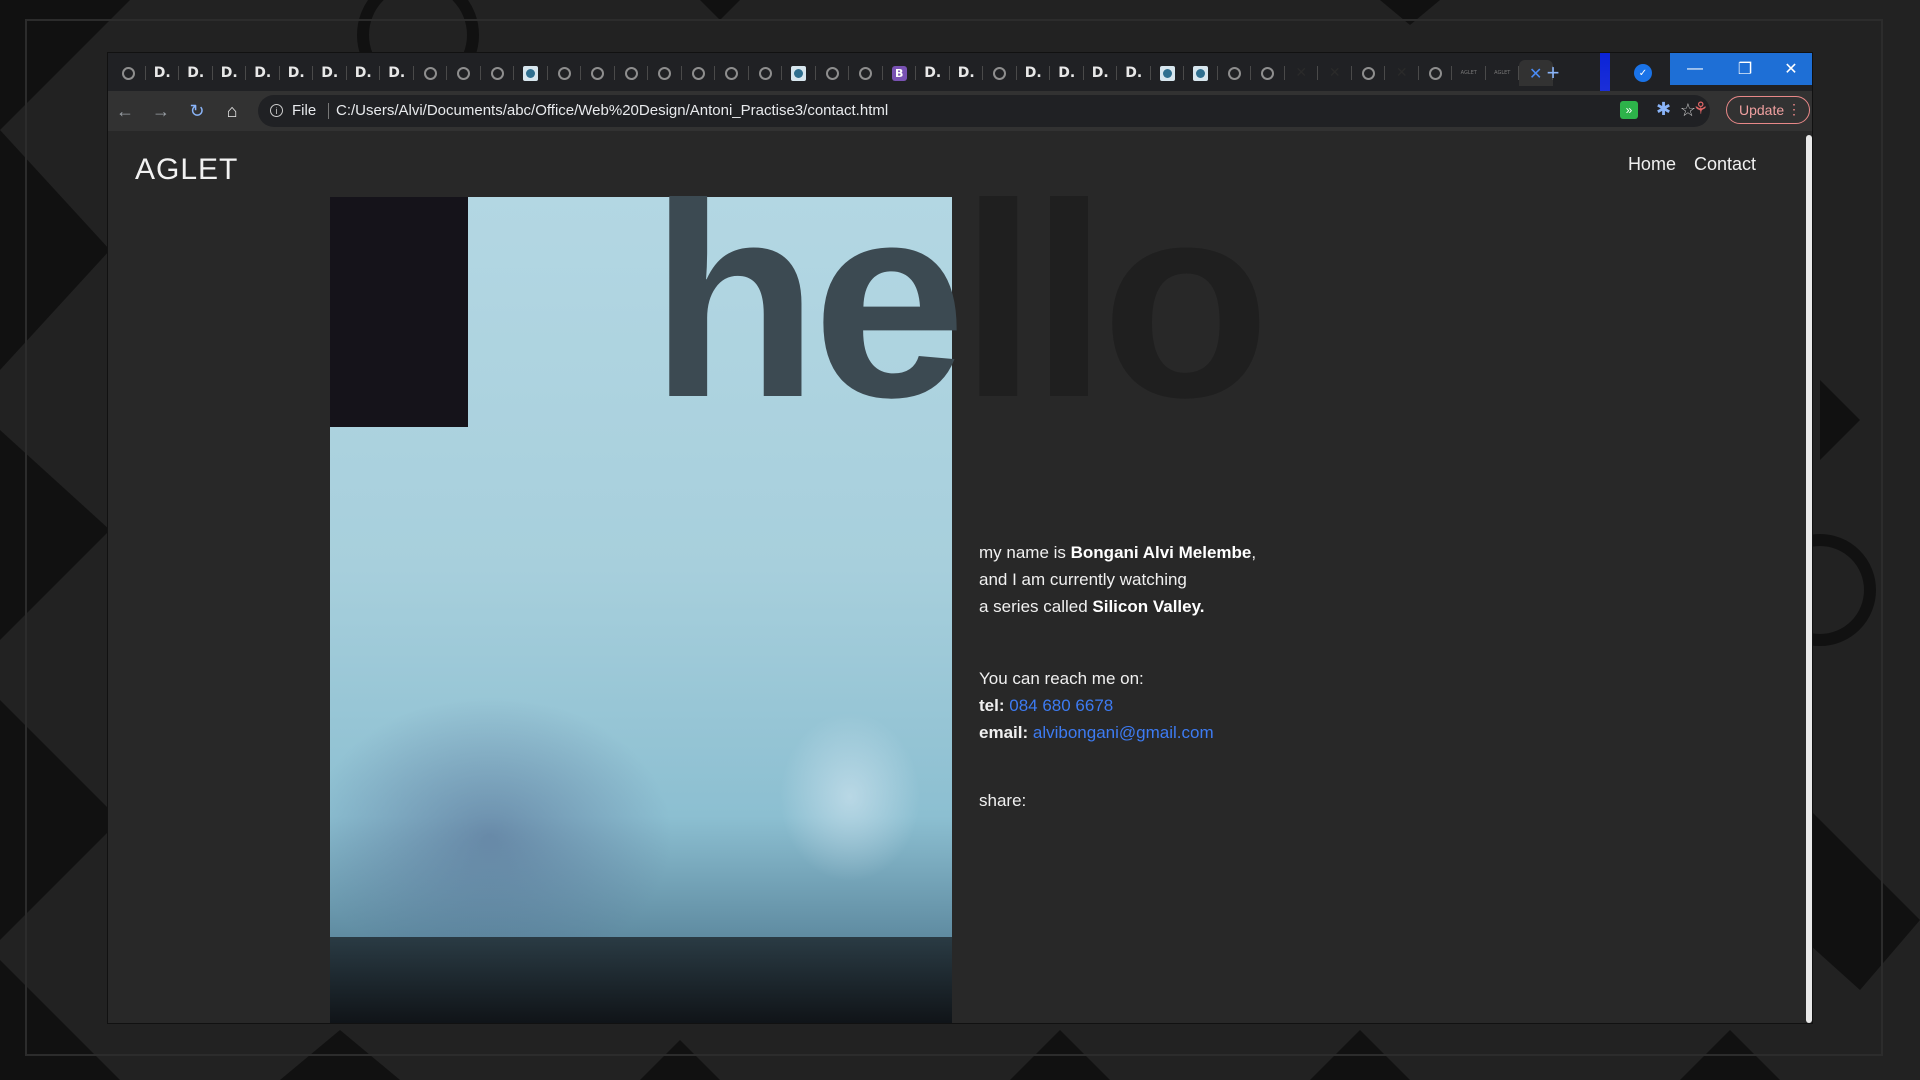 Image resolution: width=1920 pixels, height=1080 pixels. What do you see at coordinates (1036, 606) in the screenshot?
I see `bio-line3-prefix: a series called` at bounding box center [1036, 606].